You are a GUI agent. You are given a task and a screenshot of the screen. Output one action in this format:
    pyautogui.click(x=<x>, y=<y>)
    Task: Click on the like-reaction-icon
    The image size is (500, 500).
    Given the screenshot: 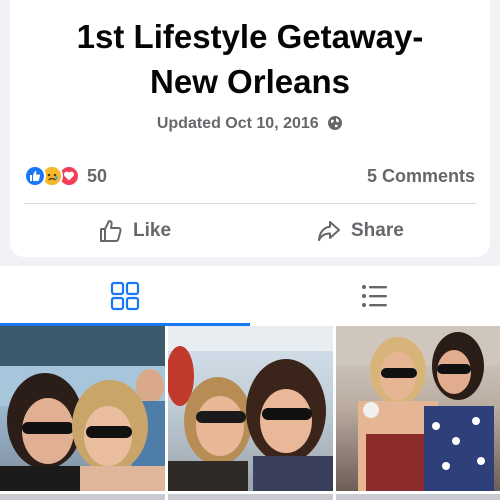 What is the action you would take?
    pyautogui.click(x=35, y=176)
    